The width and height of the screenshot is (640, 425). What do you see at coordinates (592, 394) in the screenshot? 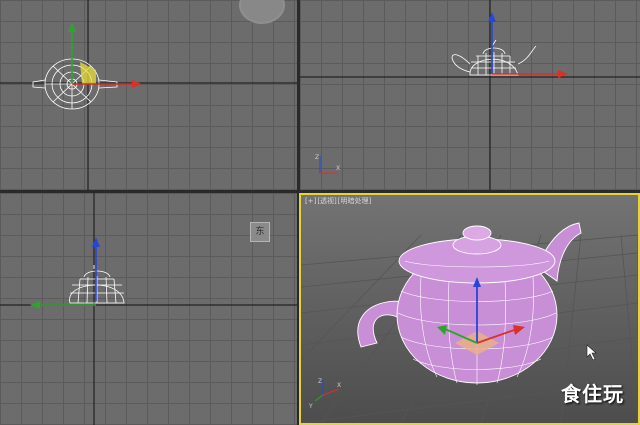
I see `watermark-text: 食住玩` at bounding box center [592, 394].